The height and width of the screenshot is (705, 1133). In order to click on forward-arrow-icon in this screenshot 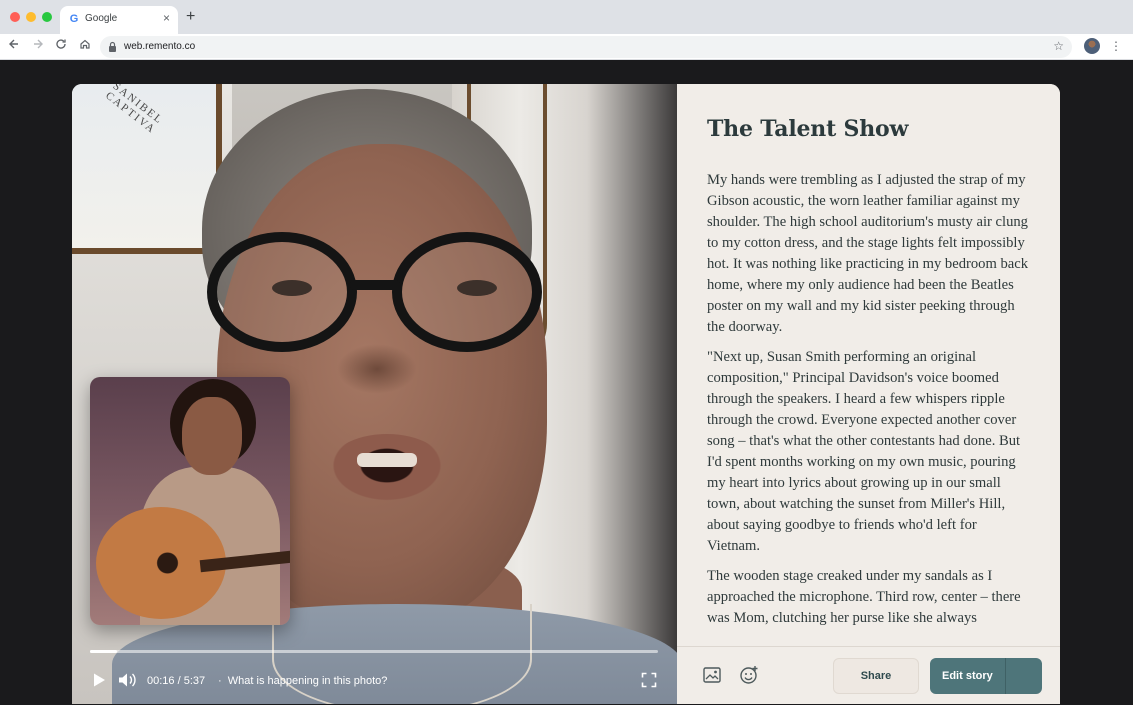, I will do `click(38, 46)`.